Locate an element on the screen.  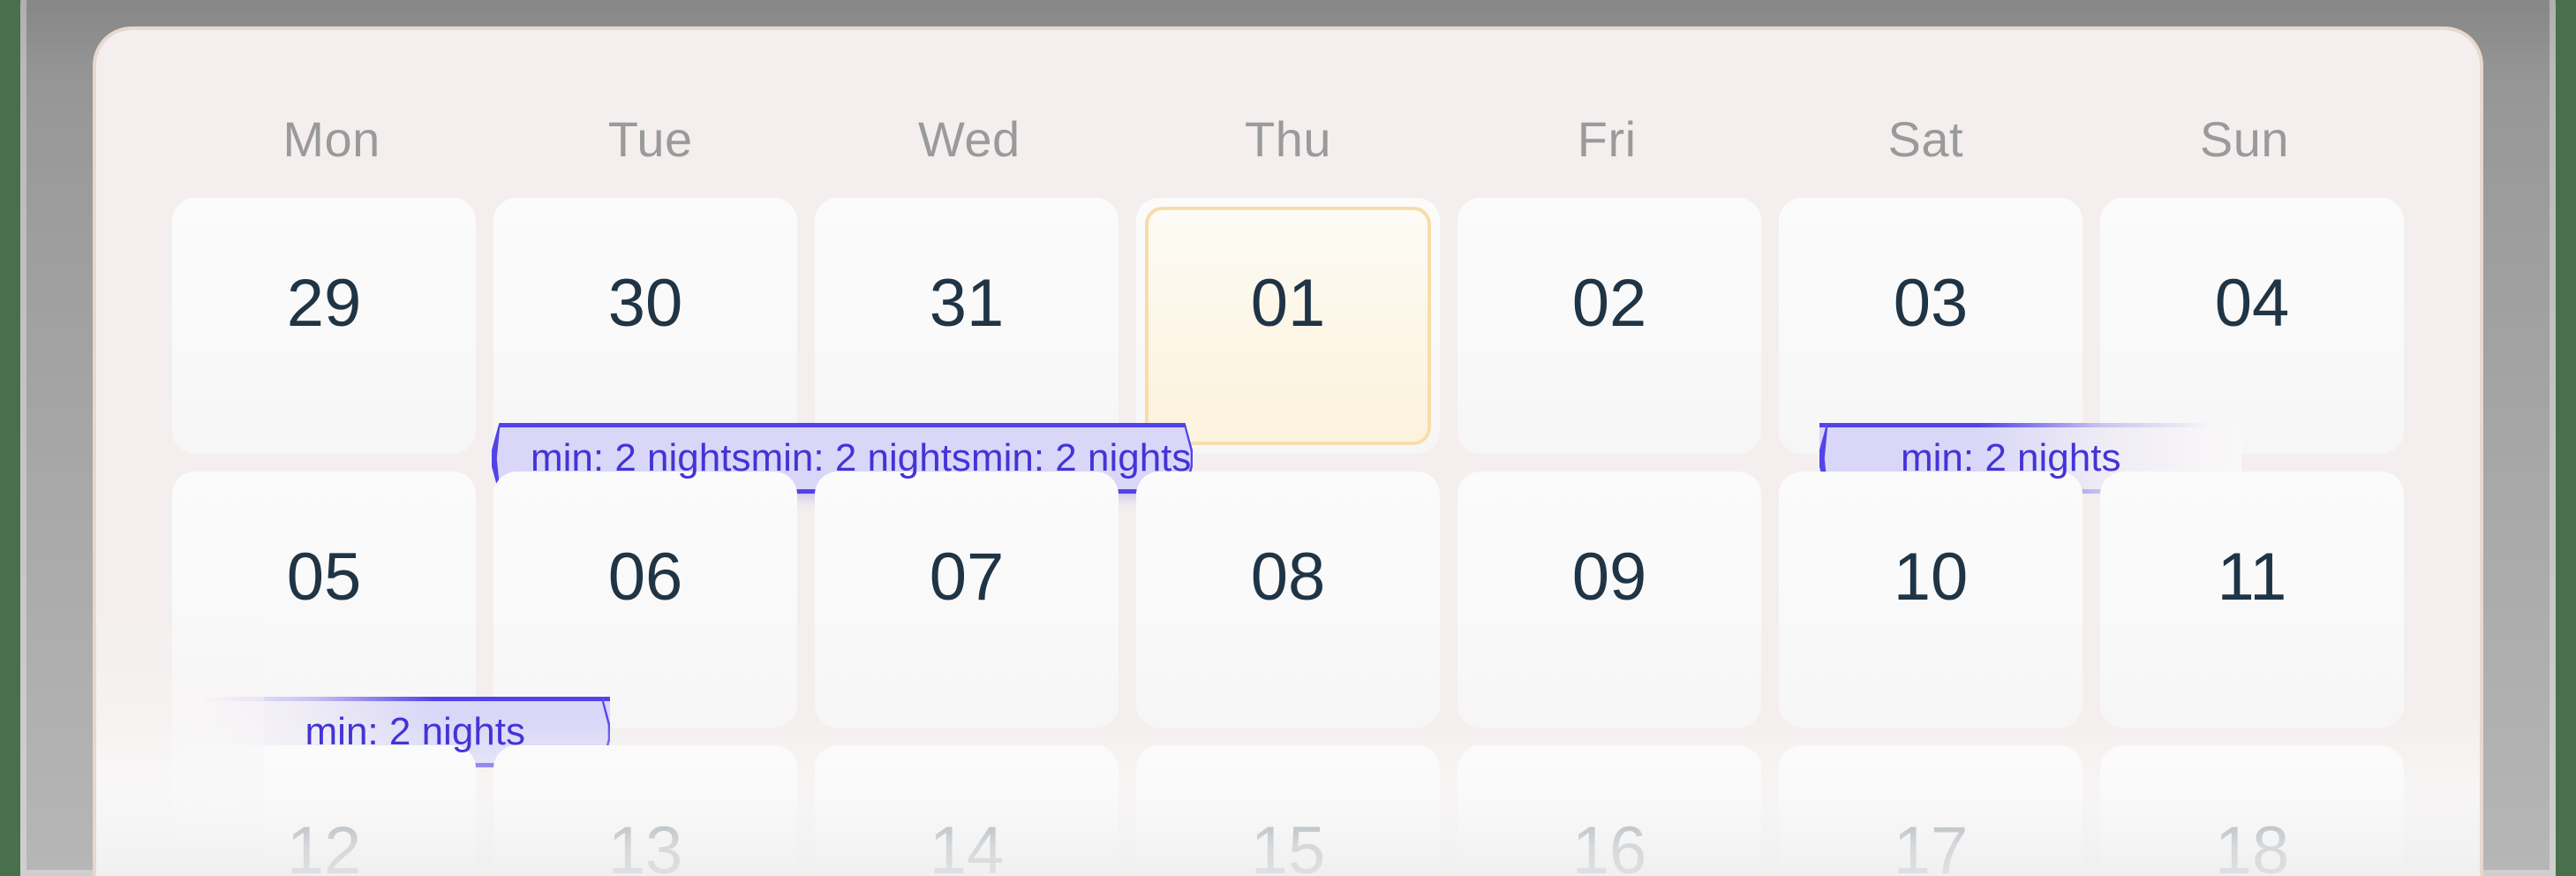
day-cell: 12 is located at coordinates (324, 810).